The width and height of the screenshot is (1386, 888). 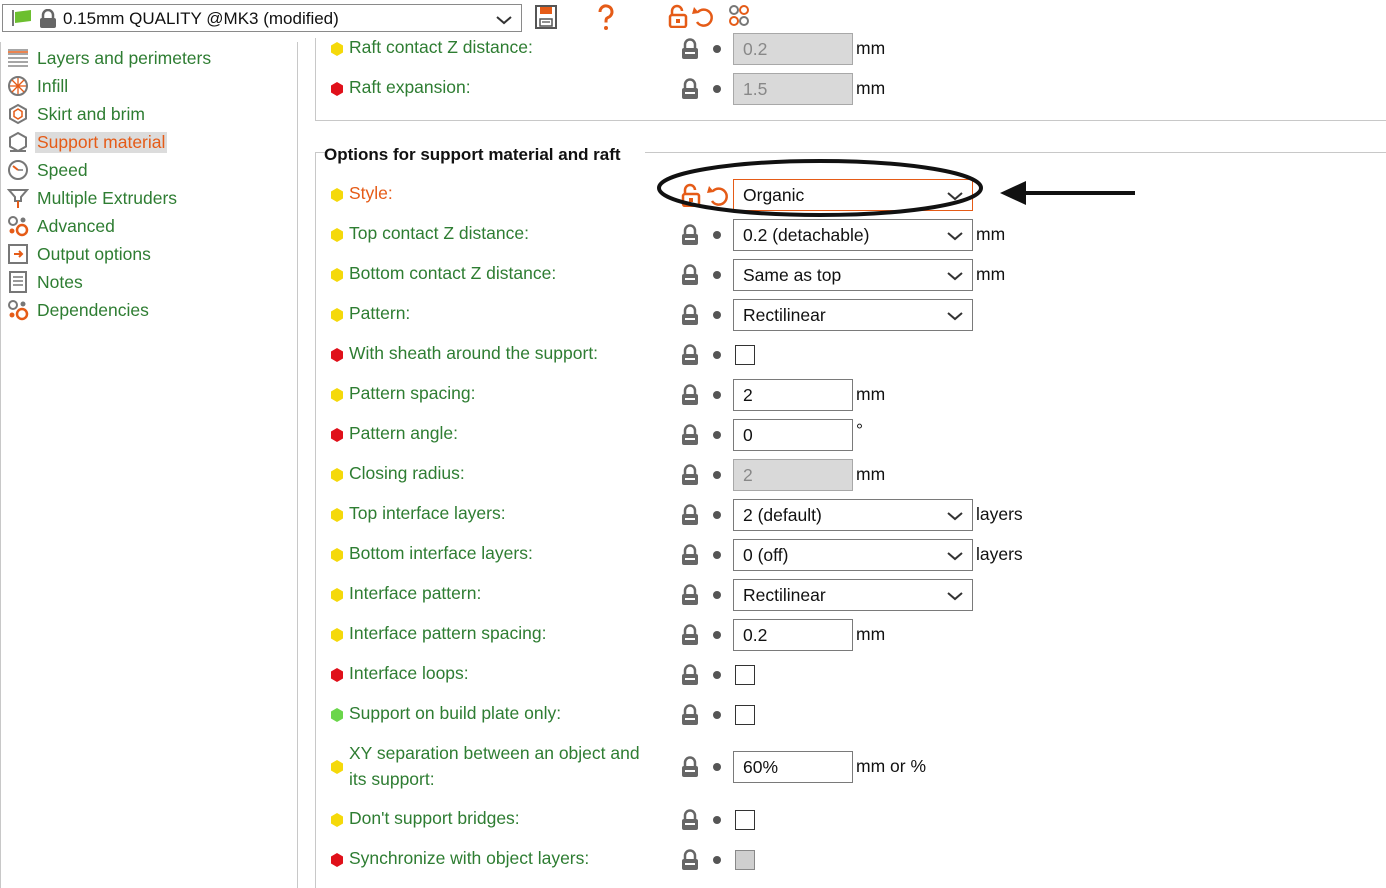 What do you see at coordinates (371, 193) in the screenshot?
I see `style-label: Style:` at bounding box center [371, 193].